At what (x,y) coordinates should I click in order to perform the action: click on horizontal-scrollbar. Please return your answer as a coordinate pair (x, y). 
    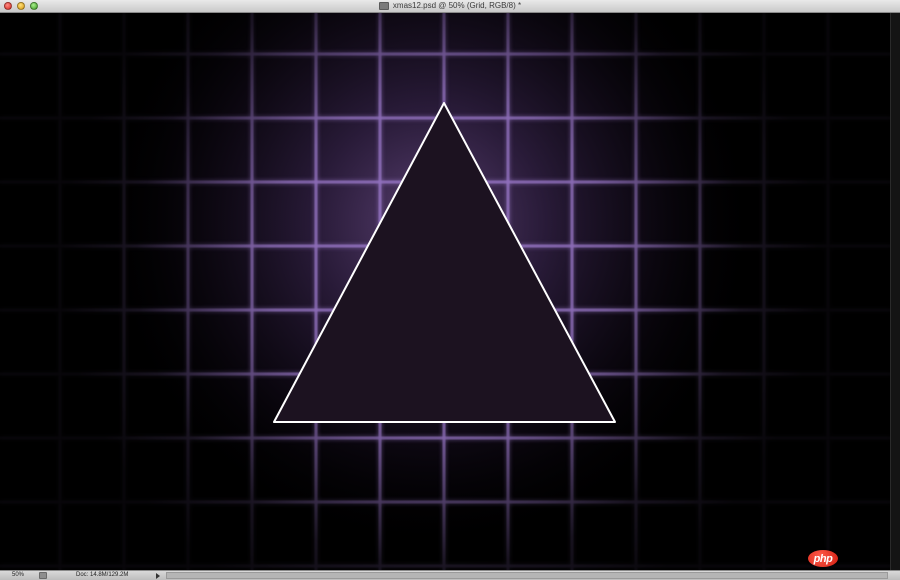
    Looking at the image, I should click on (527, 575).